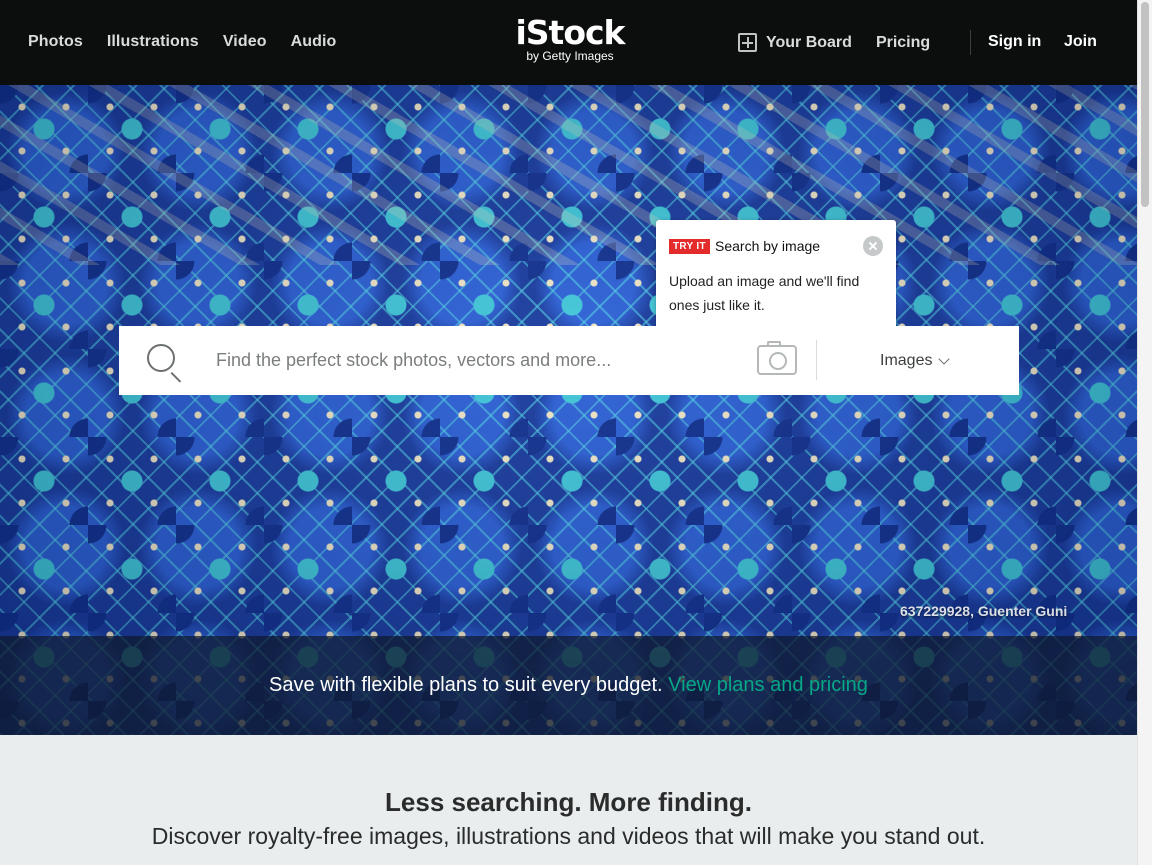 The image size is (1152, 865). What do you see at coordinates (55, 42) in the screenshot?
I see `nav-photos: Photos` at bounding box center [55, 42].